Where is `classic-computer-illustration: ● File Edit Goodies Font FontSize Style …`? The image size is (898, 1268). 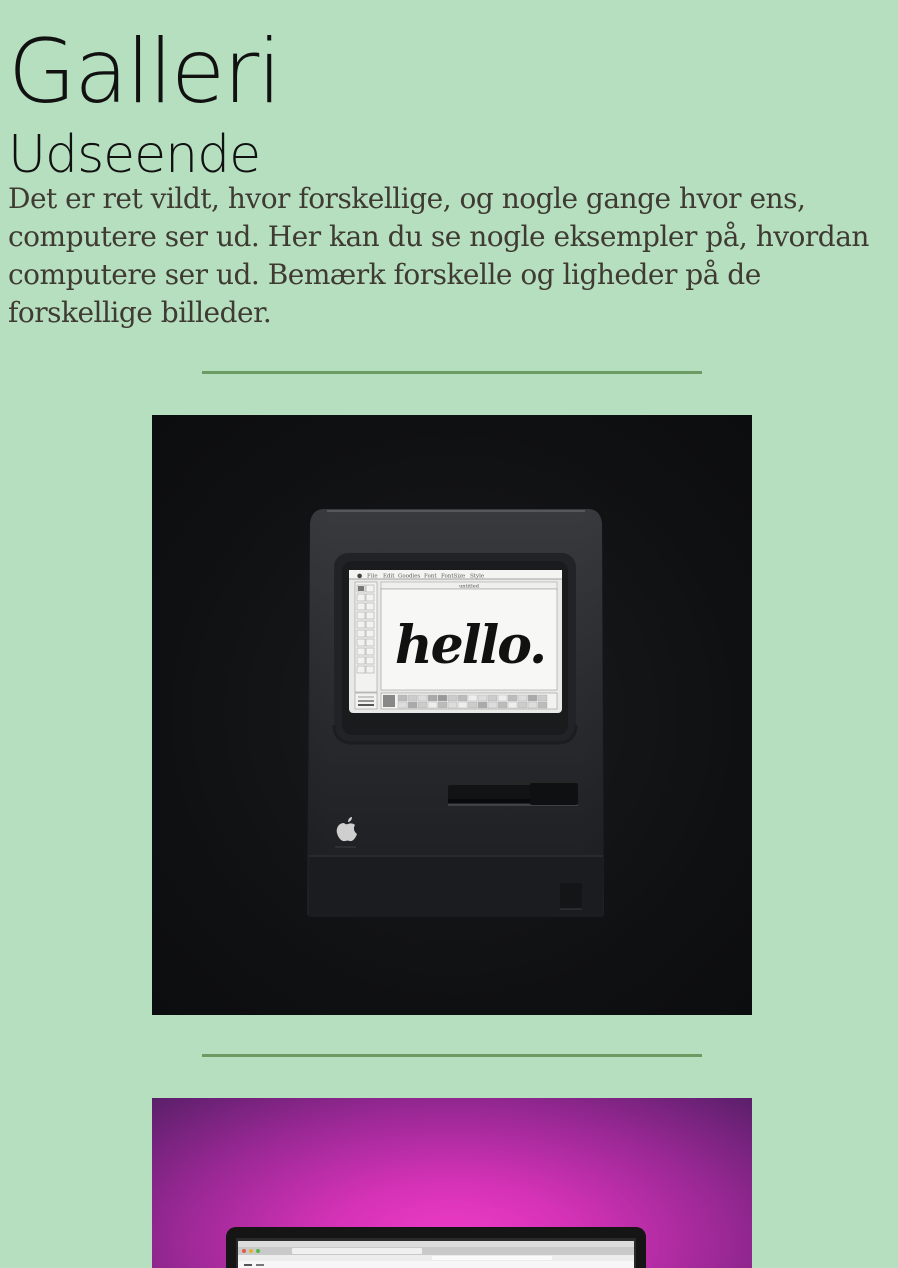
classic-computer-illustration: ● File Edit Goodies Font FontSize Style … is located at coordinates (455, 713).